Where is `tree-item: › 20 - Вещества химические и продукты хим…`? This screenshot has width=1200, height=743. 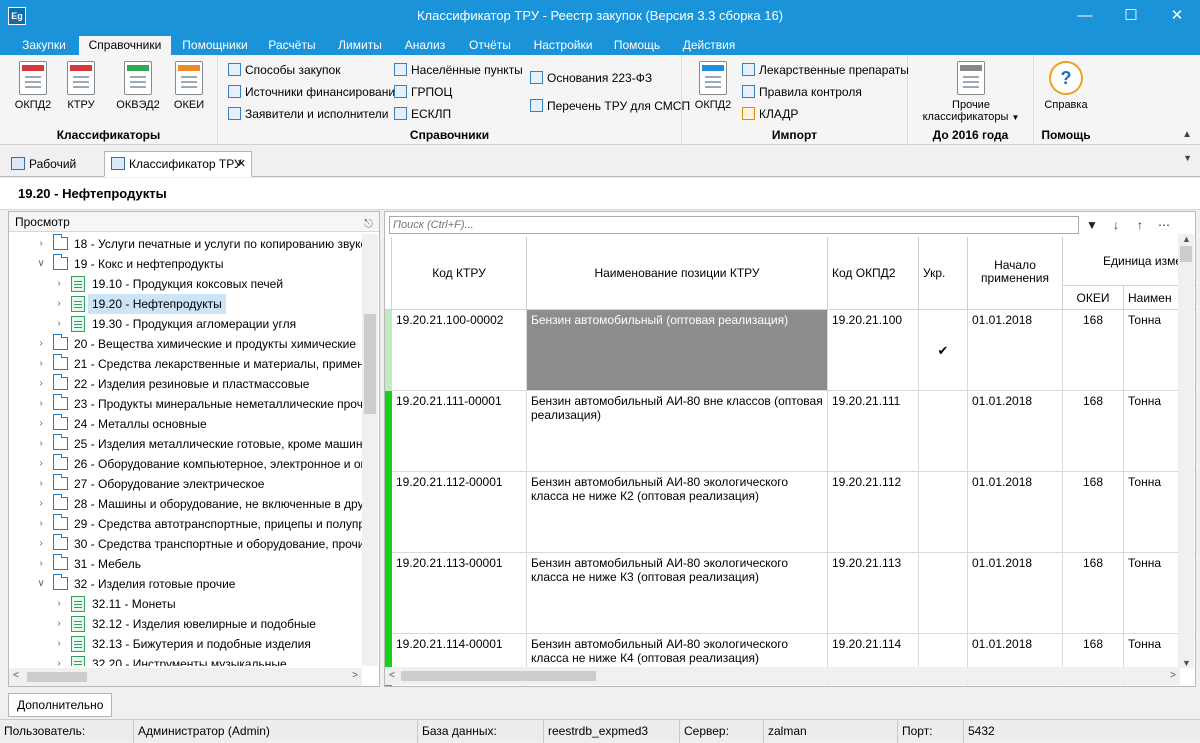 tree-item: › 20 - Вещества химические и продукты хим… is located at coordinates (185, 344).